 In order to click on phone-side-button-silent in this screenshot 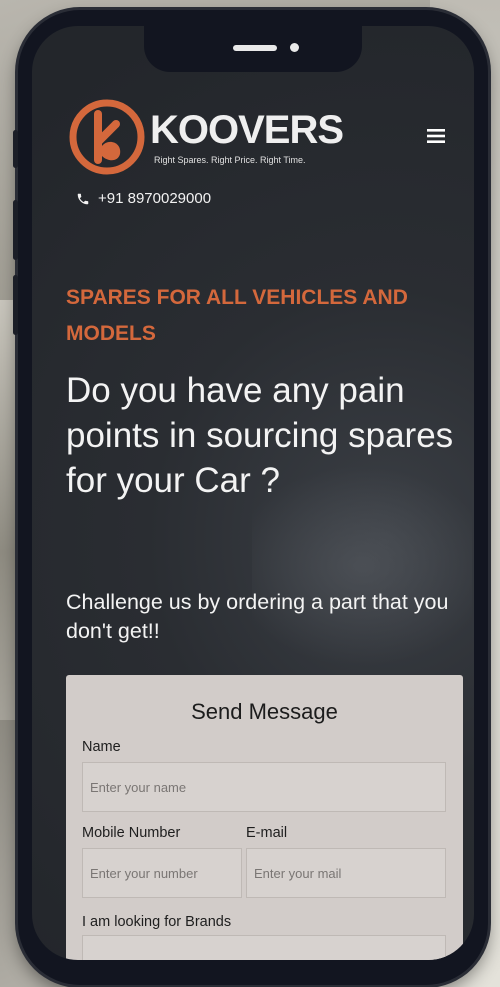, I will do `click(15, 149)`.